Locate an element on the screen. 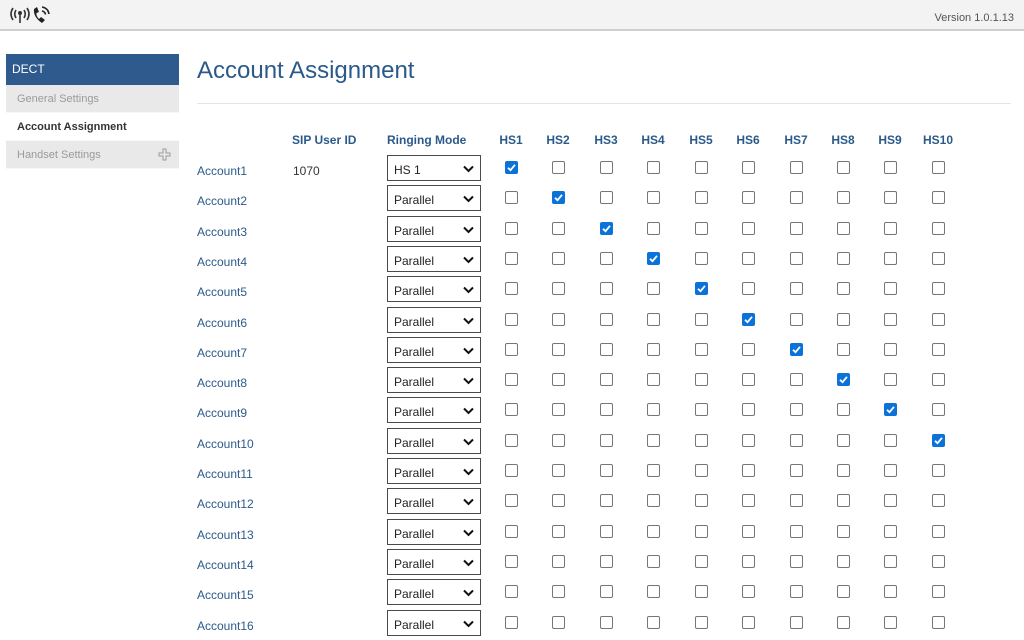  sidebar-item-general-settings: General Settings is located at coordinates (92, 99).